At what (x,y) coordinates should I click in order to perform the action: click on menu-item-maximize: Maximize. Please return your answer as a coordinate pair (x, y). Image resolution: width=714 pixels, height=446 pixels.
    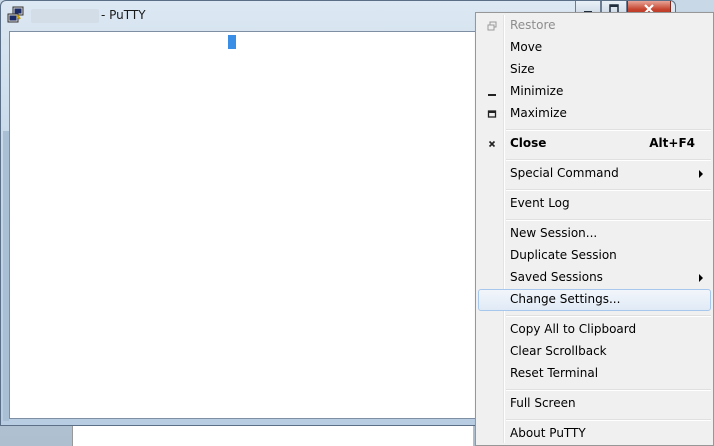
    Looking at the image, I should click on (594, 114).